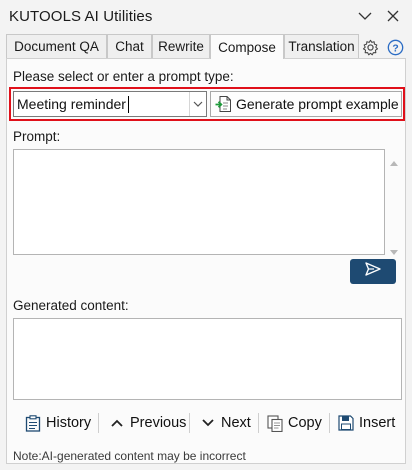  What do you see at coordinates (370, 47) in the screenshot?
I see `gear-icon` at bounding box center [370, 47].